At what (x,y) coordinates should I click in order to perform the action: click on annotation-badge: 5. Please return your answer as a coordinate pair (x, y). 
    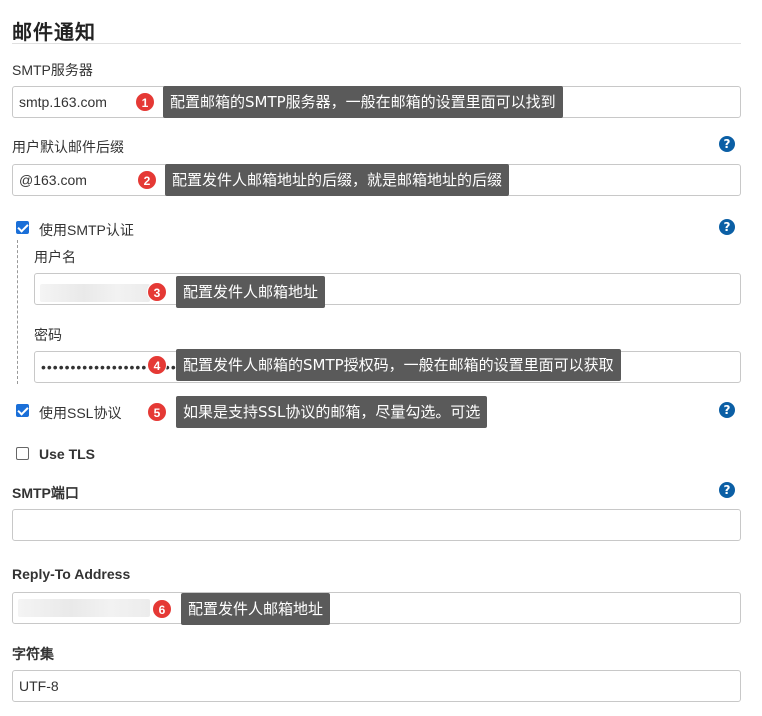
    Looking at the image, I should click on (157, 412).